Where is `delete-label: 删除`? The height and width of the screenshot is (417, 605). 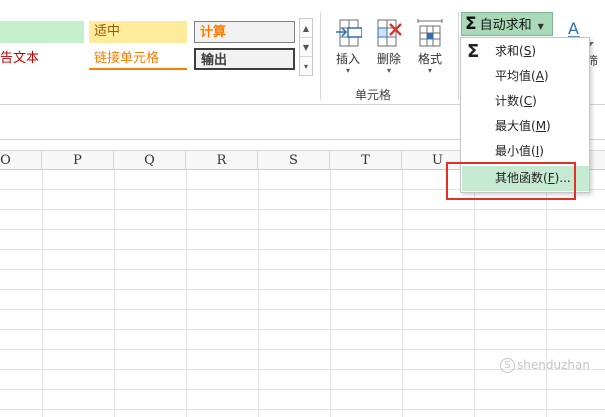
delete-label: 删除 is located at coordinates (388, 59).